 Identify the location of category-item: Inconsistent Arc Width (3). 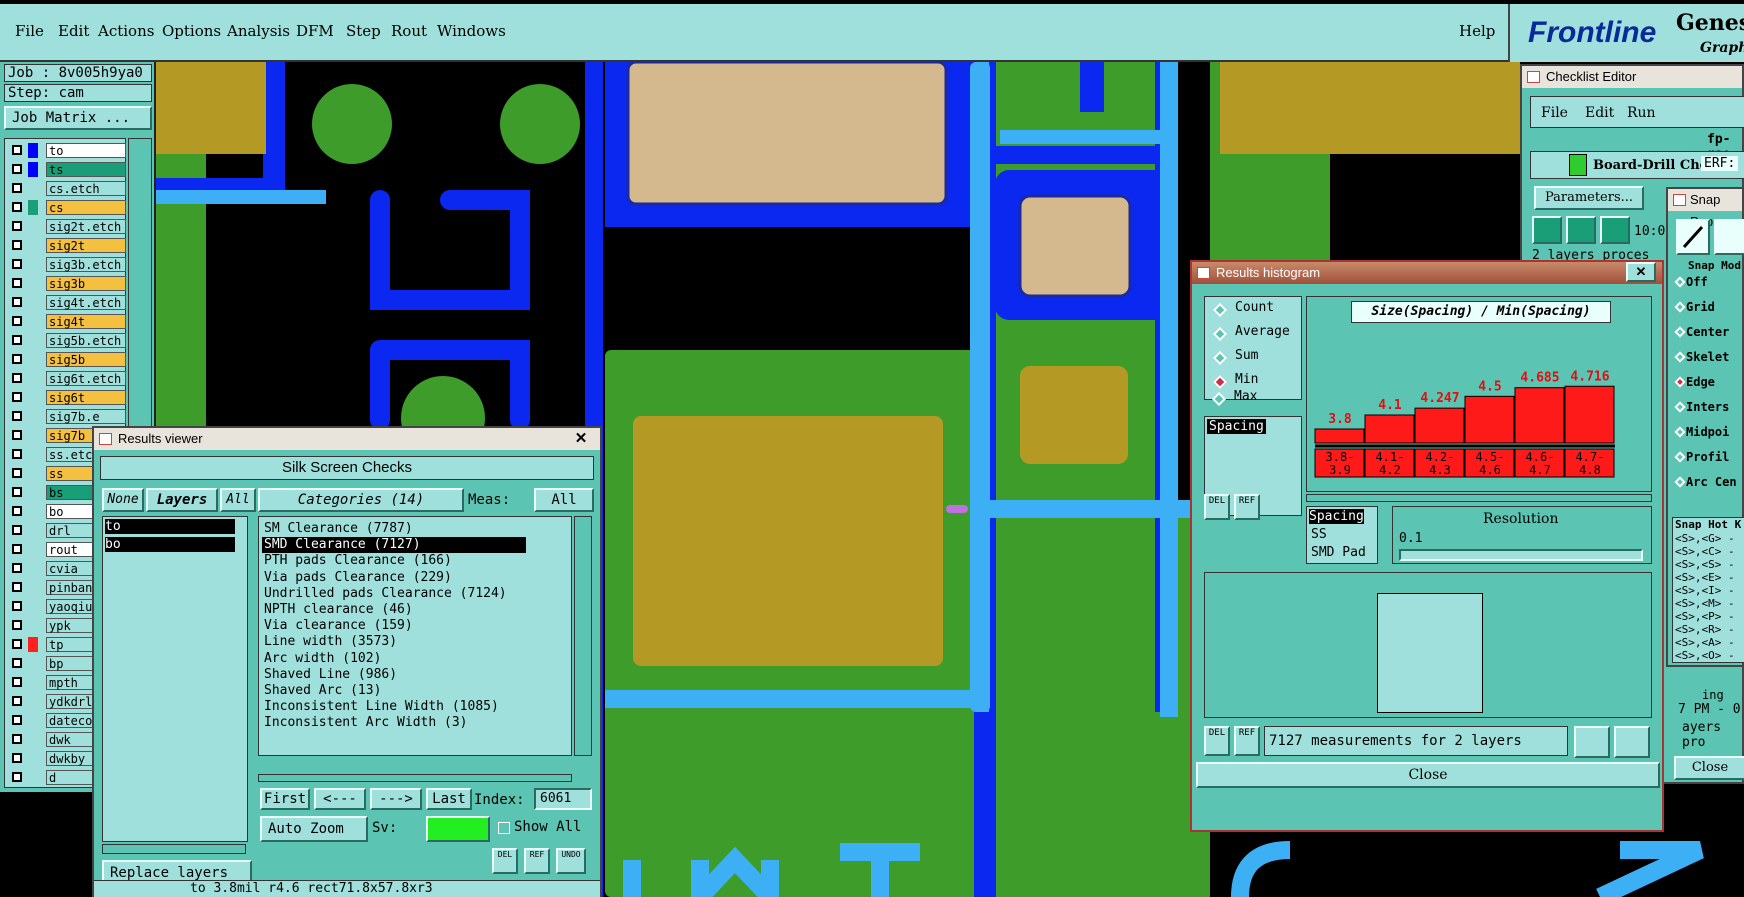
(365, 723).